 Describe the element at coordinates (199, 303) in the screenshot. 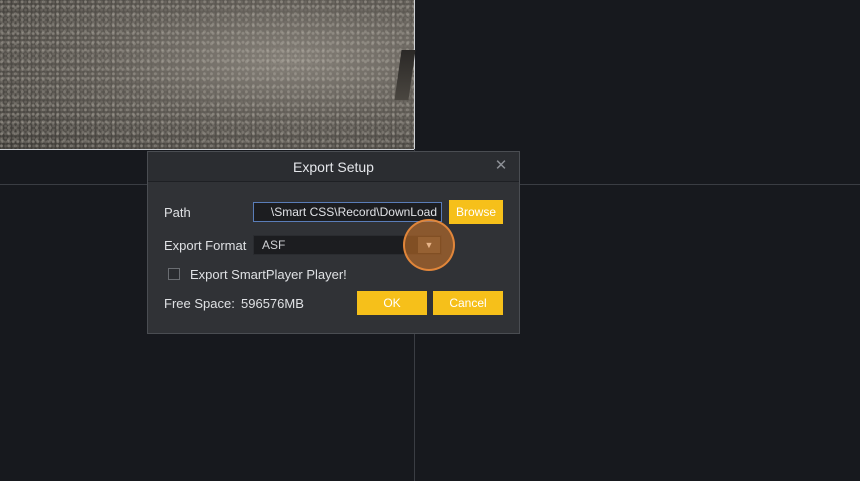

I see `free-space-label: Free Space:` at that location.